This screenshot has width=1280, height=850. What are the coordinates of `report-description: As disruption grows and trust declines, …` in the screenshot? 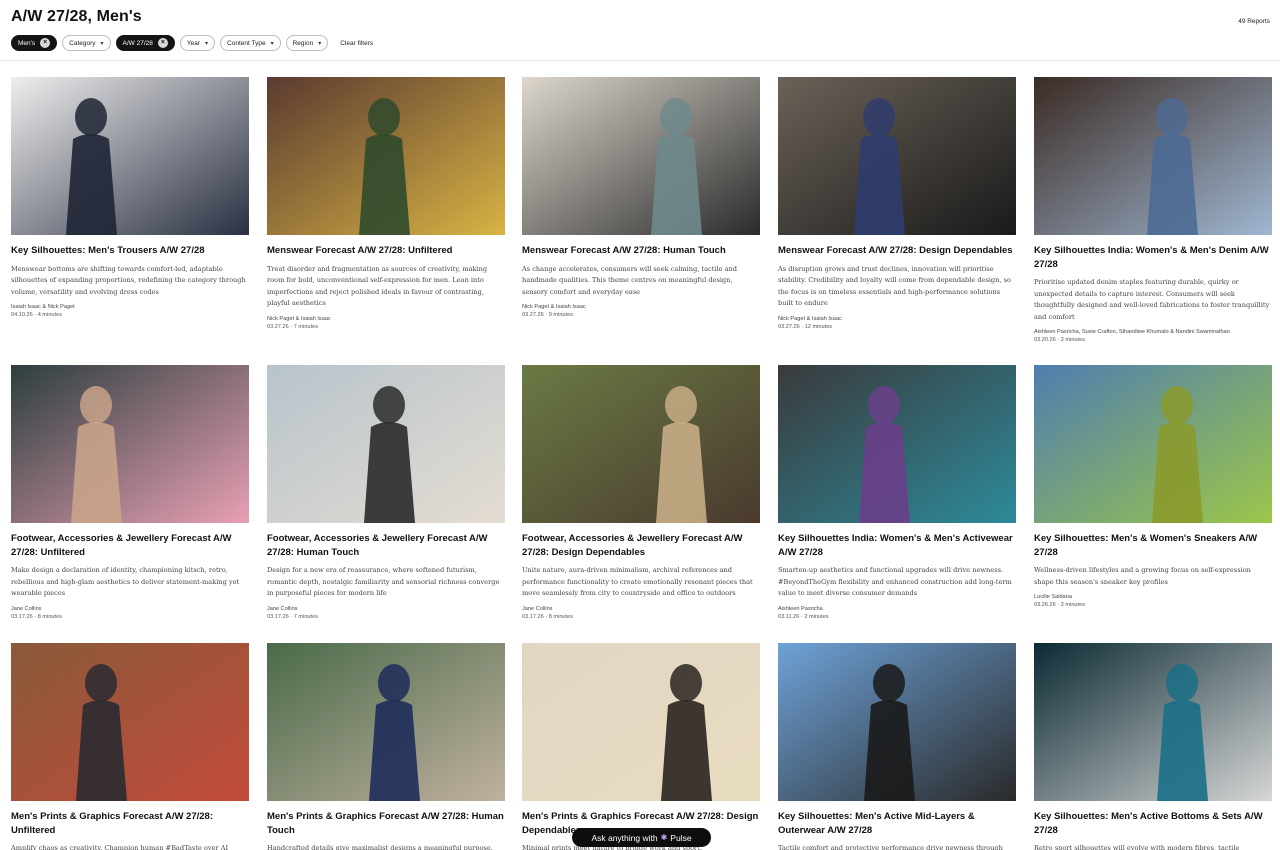 It's located at (894, 286).